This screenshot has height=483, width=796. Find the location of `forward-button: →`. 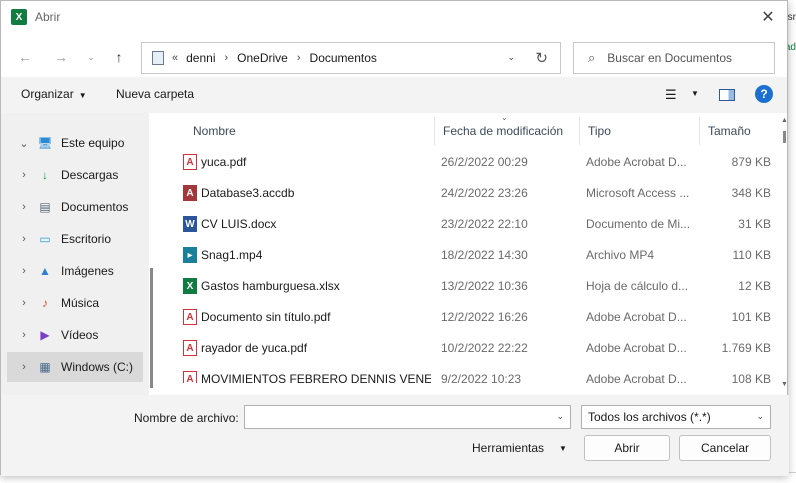

forward-button: → is located at coordinates (61, 57).